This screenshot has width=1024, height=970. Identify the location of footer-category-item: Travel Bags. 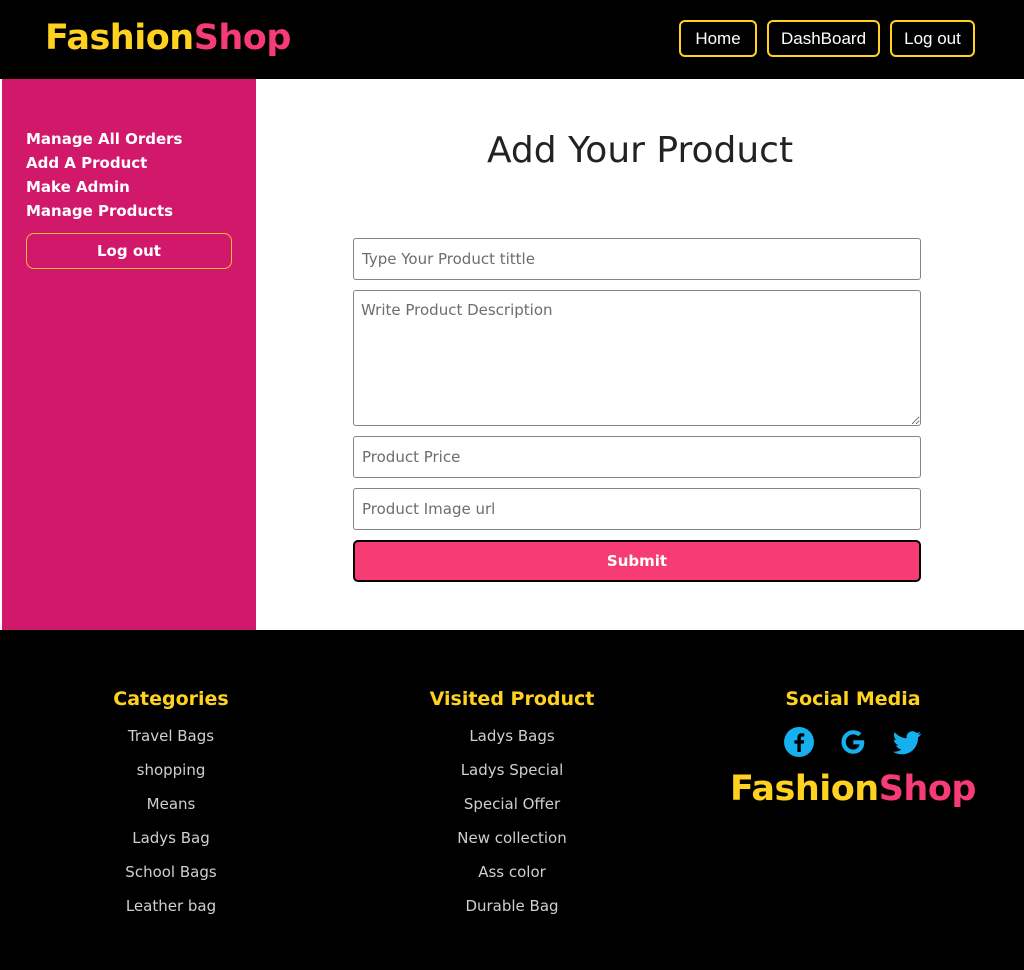
(171, 736).